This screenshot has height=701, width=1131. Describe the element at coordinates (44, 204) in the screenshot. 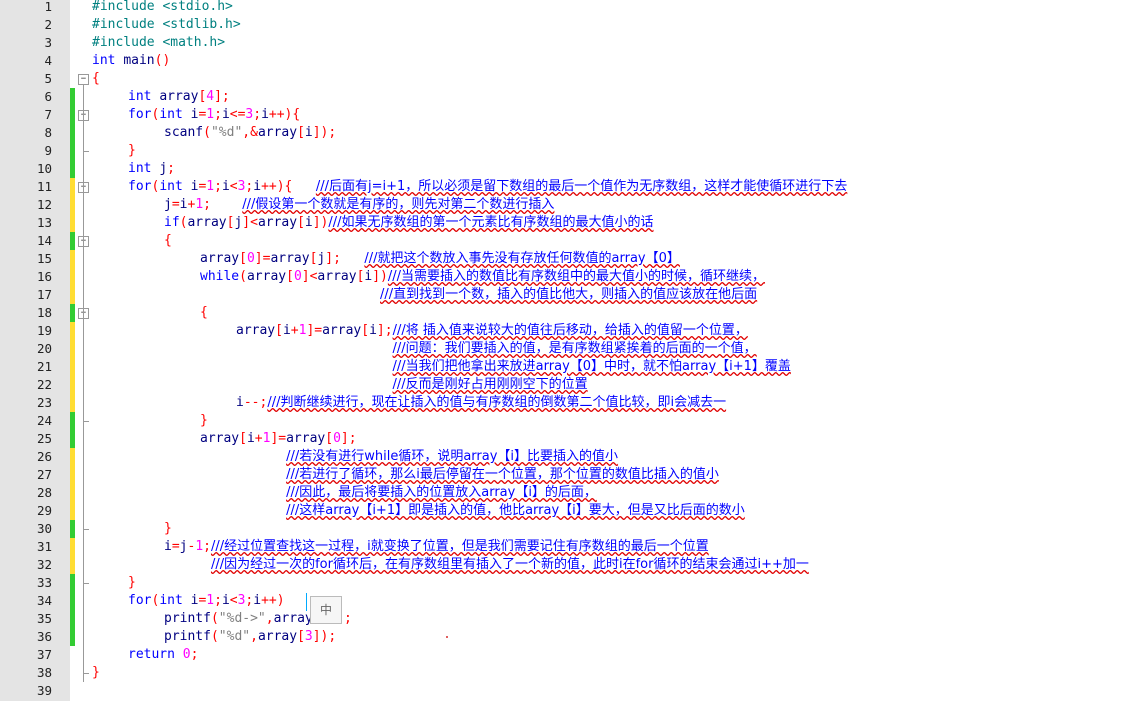

I see `line-number: 12` at that location.